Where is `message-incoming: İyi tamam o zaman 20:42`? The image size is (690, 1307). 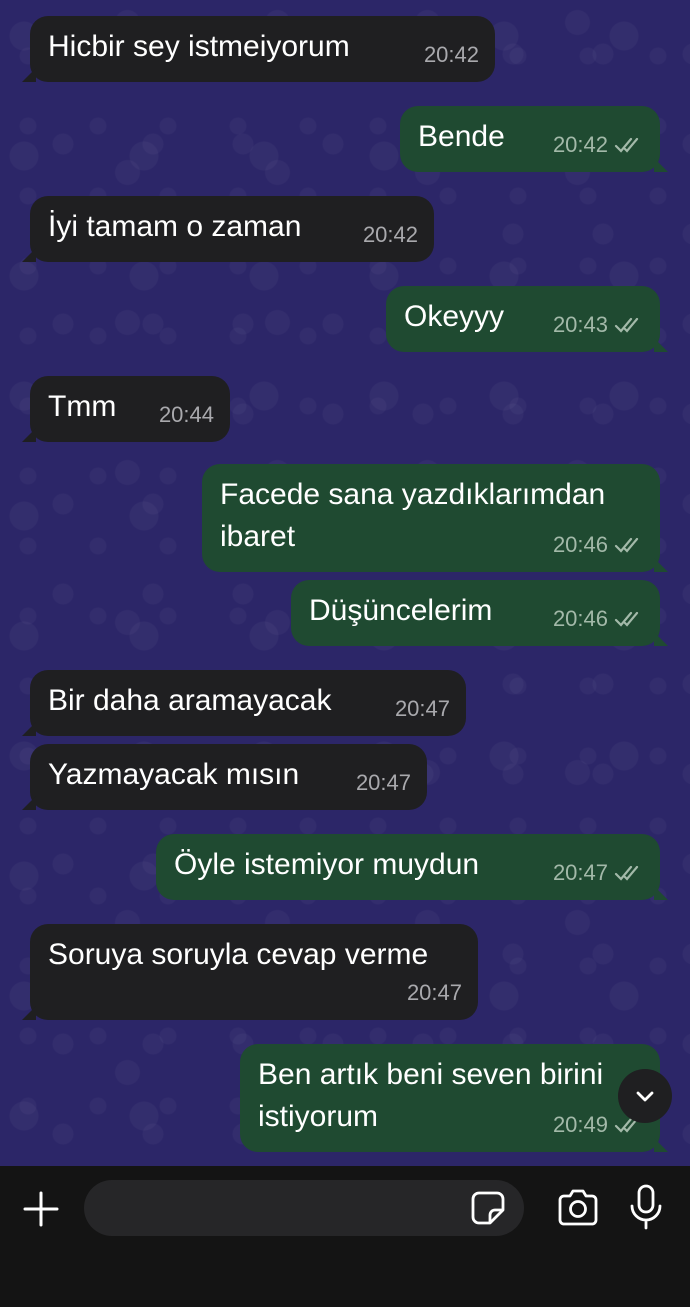 message-incoming: İyi tamam o zaman 20:42 is located at coordinates (228, 229).